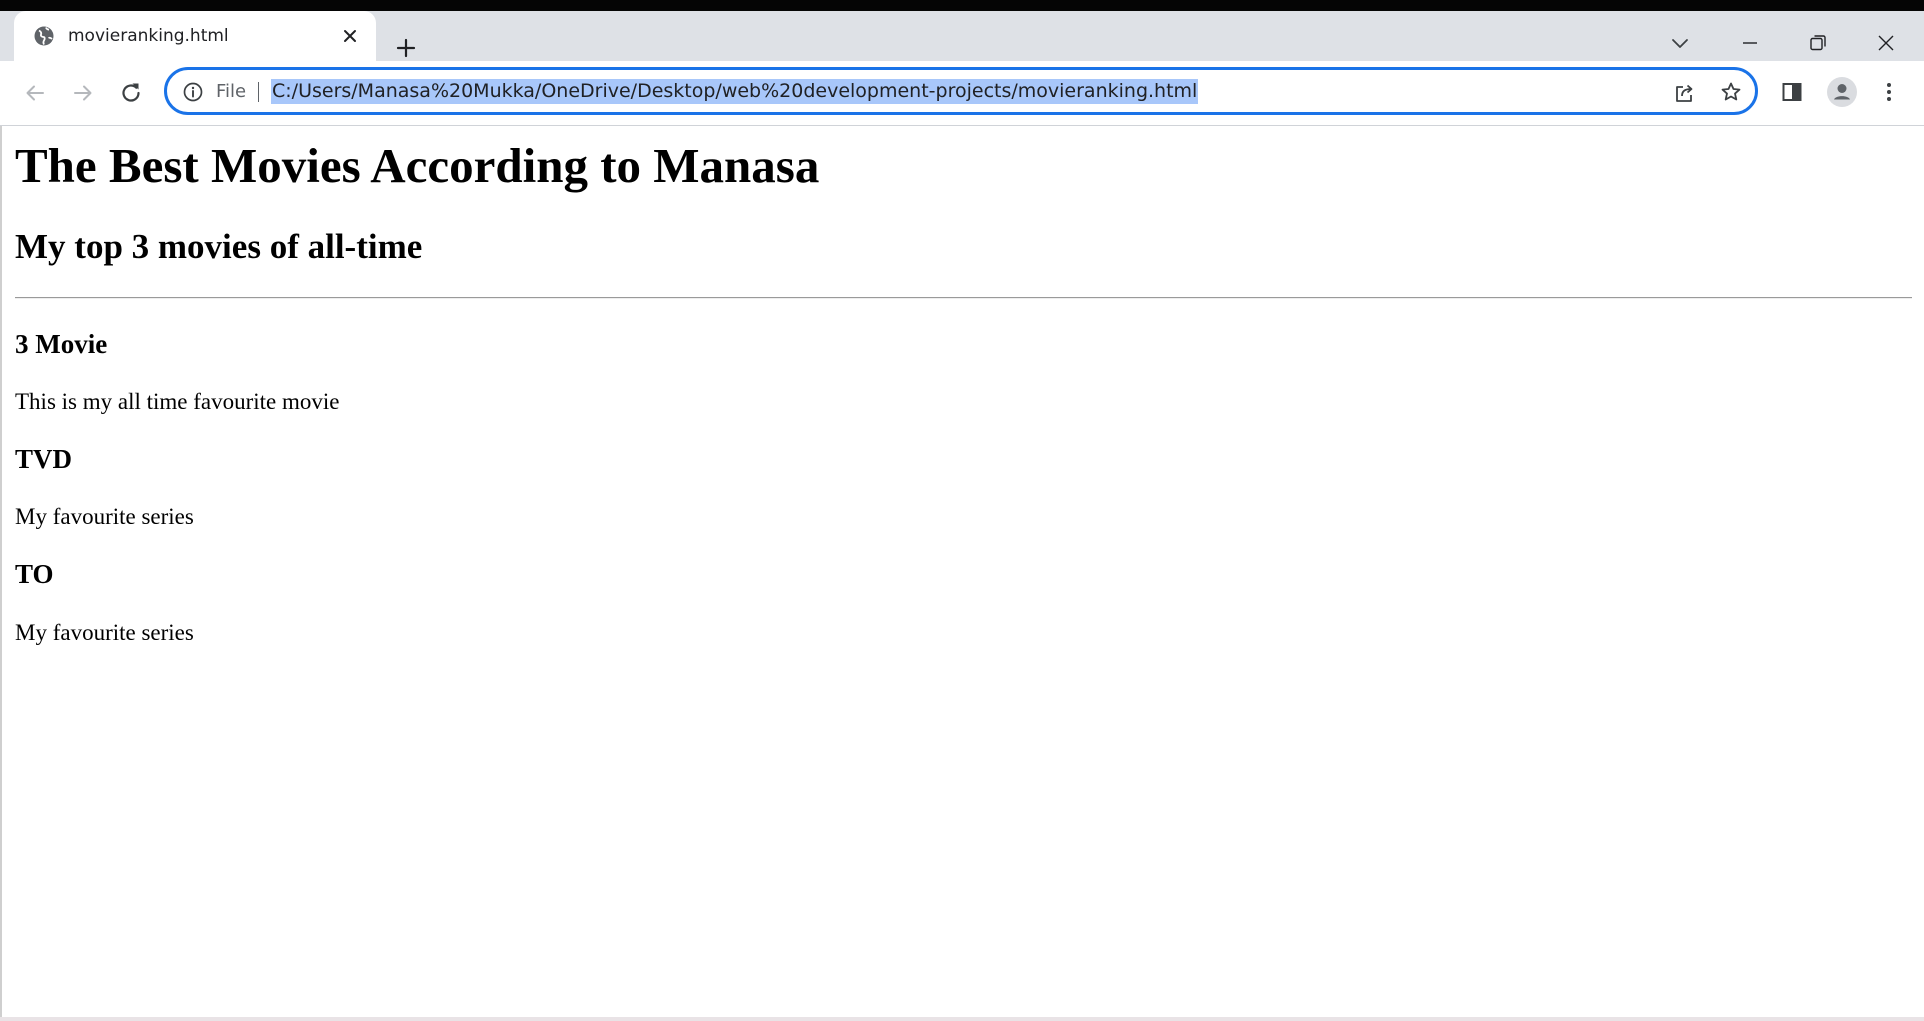 The width and height of the screenshot is (1924, 1021). Describe the element at coordinates (1680, 43) in the screenshot. I see `chevron-down-icon` at that location.